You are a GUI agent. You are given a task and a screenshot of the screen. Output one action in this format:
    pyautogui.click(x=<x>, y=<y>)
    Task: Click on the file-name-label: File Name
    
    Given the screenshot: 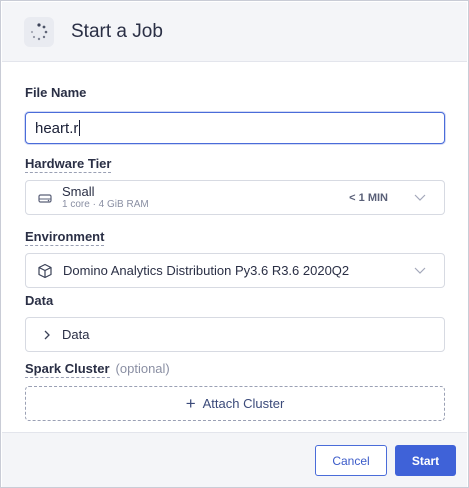 What is the action you would take?
    pyautogui.click(x=56, y=92)
    